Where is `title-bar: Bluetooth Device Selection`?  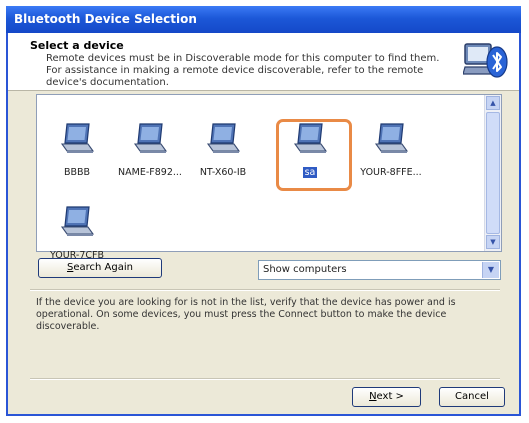 title-bar: Bluetooth Device Selection is located at coordinates (263, 19).